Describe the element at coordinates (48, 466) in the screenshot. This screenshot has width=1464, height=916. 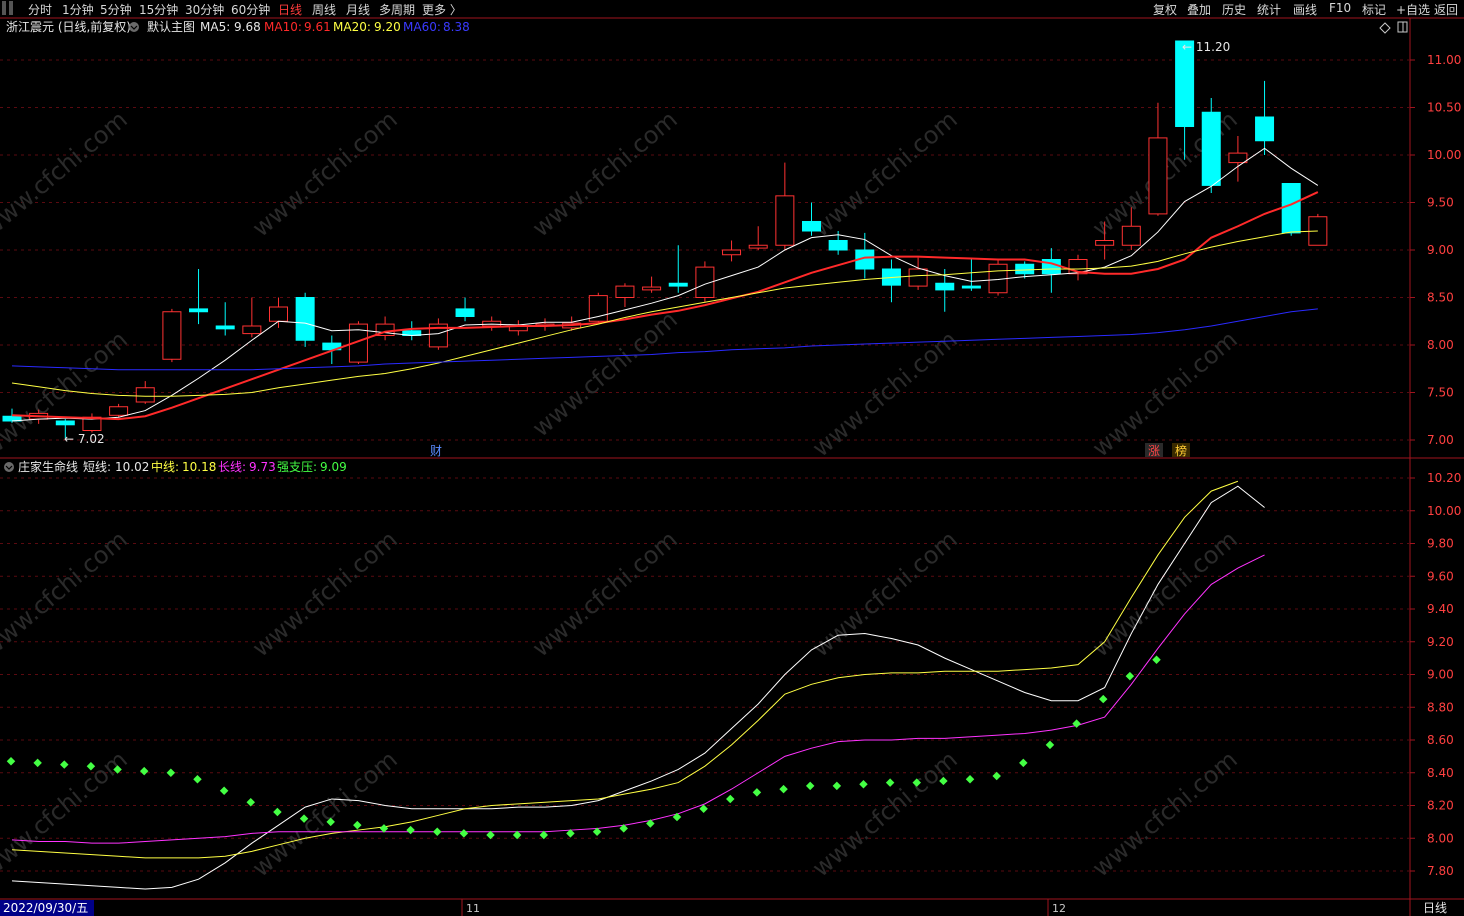
I see `indicator-name: 庄家生命线` at that location.